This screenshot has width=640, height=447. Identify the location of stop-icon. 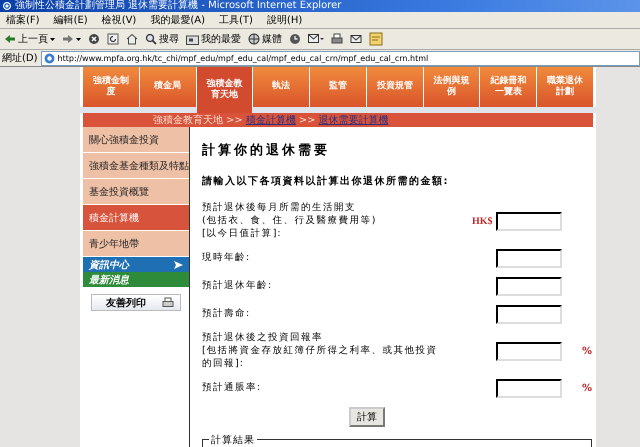
(94, 39).